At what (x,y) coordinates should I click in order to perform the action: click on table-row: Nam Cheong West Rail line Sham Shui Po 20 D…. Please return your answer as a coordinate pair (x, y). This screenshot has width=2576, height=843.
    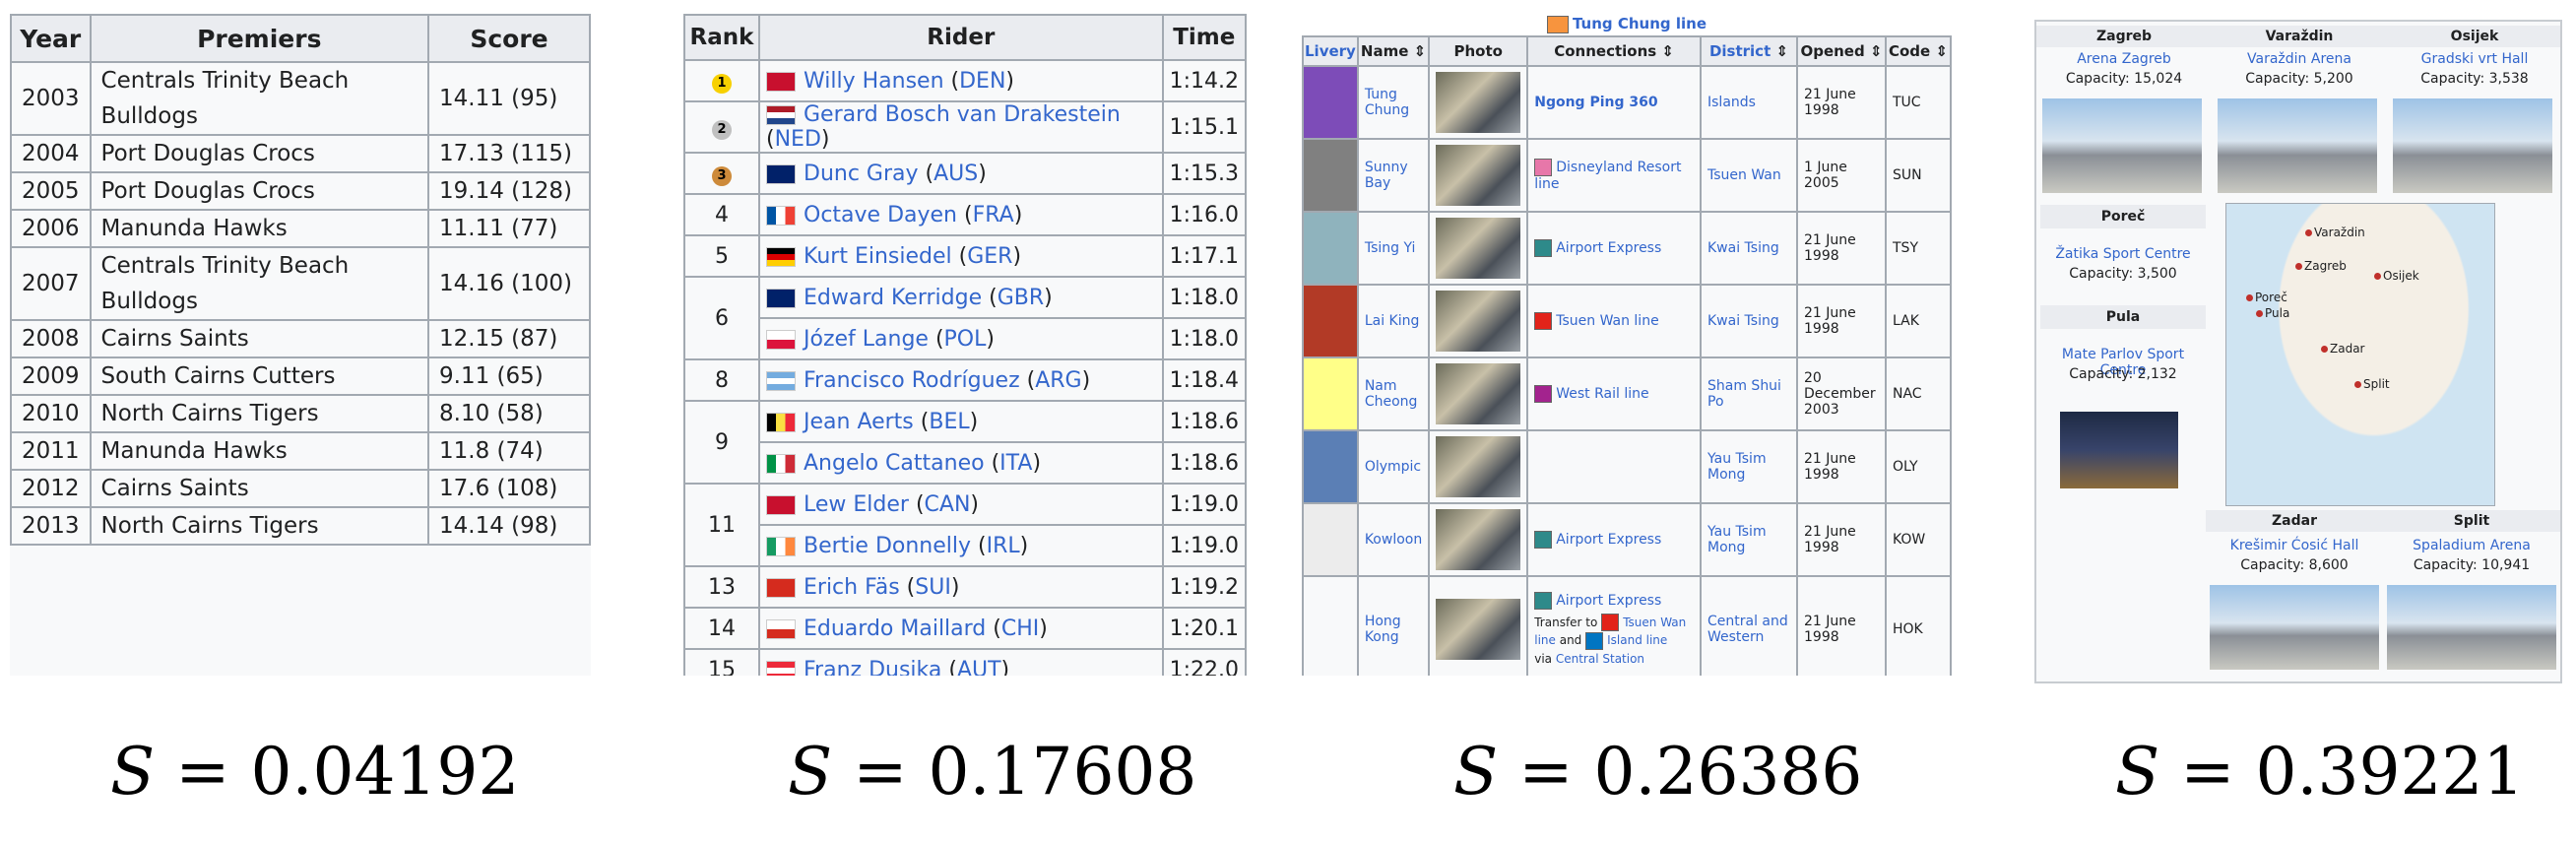
    Looking at the image, I should click on (1627, 394).